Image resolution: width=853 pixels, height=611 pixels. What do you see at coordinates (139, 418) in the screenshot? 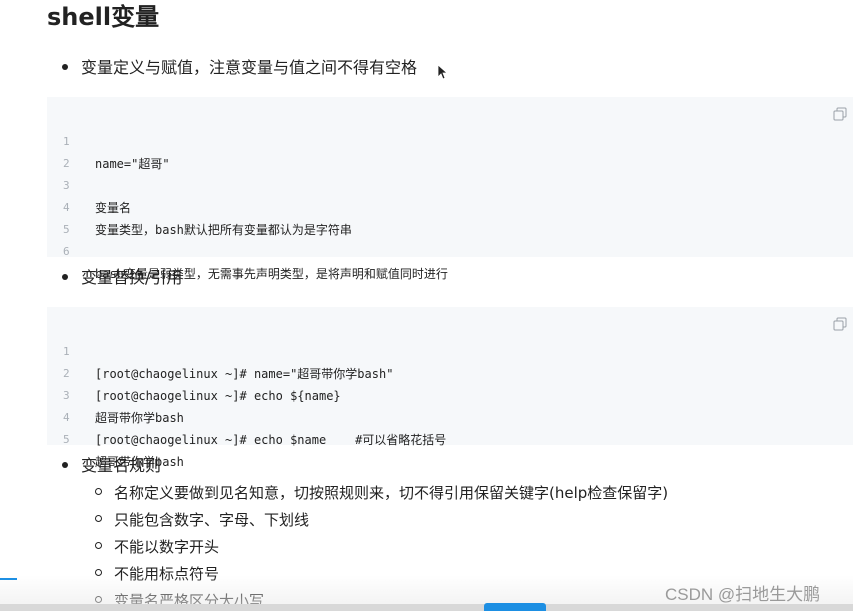
I see `code-text: 超哥带你学bash` at bounding box center [139, 418].